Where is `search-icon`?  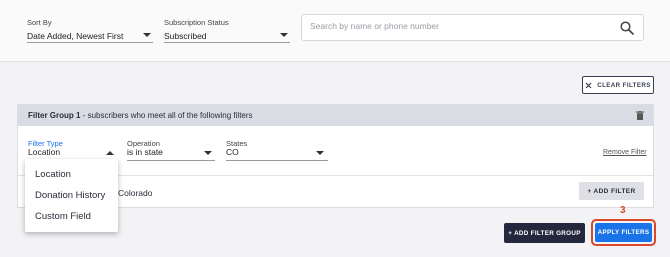 search-icon is located at coordinates (627, 28).